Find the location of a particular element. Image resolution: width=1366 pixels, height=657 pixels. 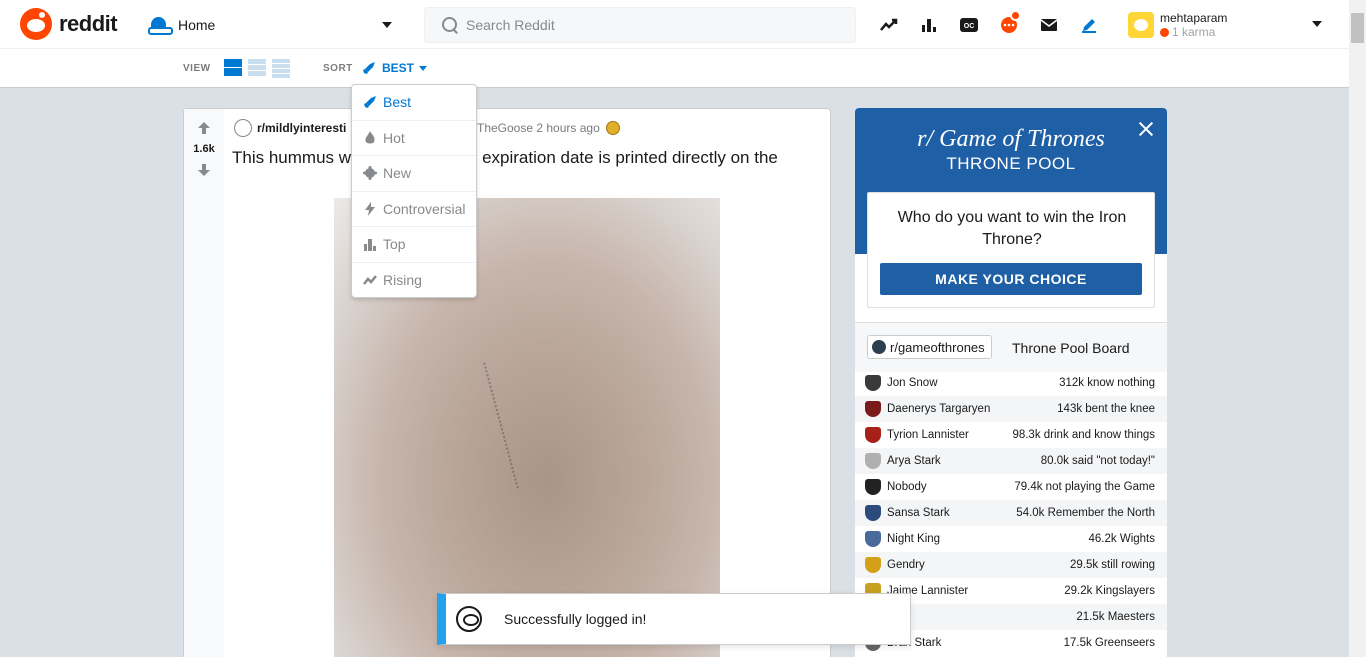

home-dropdown: Home is located at coordinates (274, 25).